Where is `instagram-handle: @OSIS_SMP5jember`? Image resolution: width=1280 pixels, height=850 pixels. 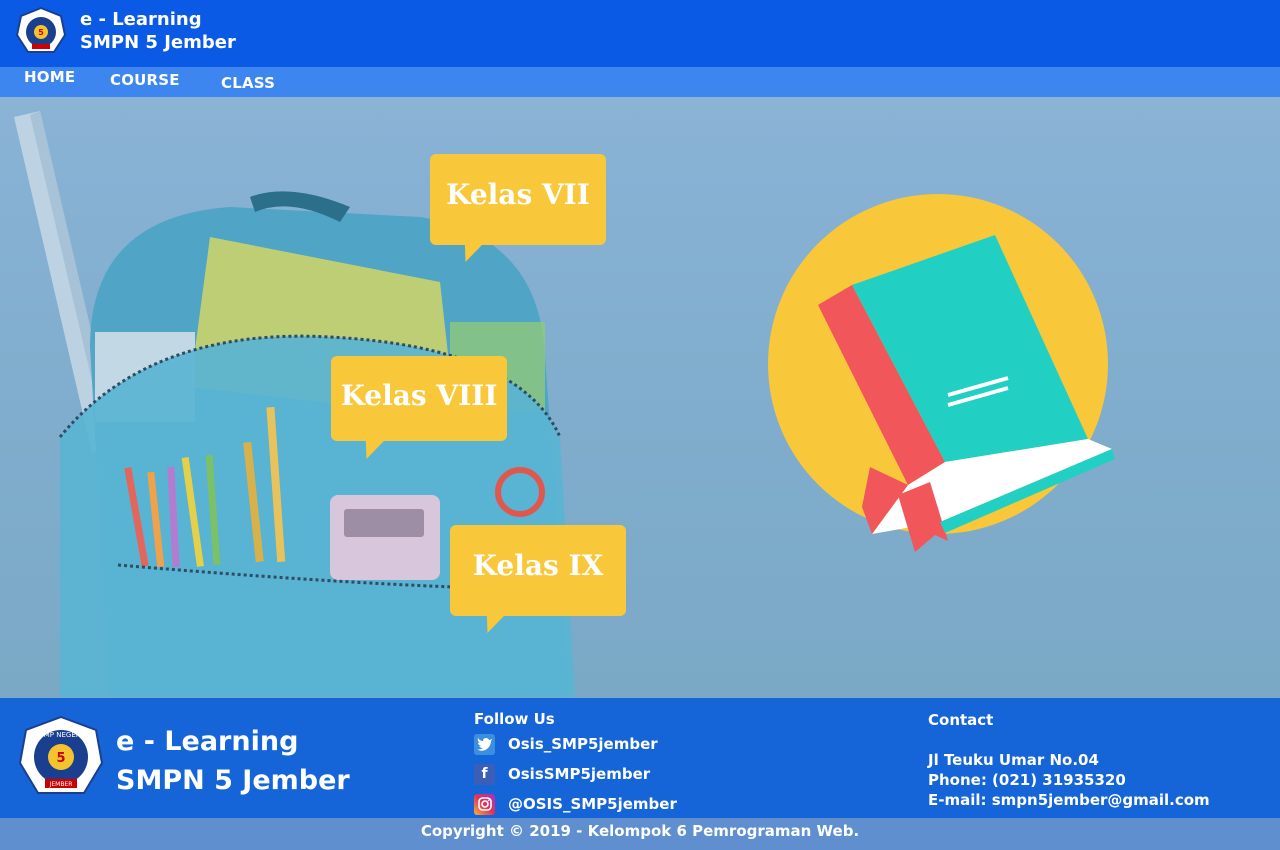
instagram-handle: @OSIS_SMP5jember is located at coordinates (592, 804).